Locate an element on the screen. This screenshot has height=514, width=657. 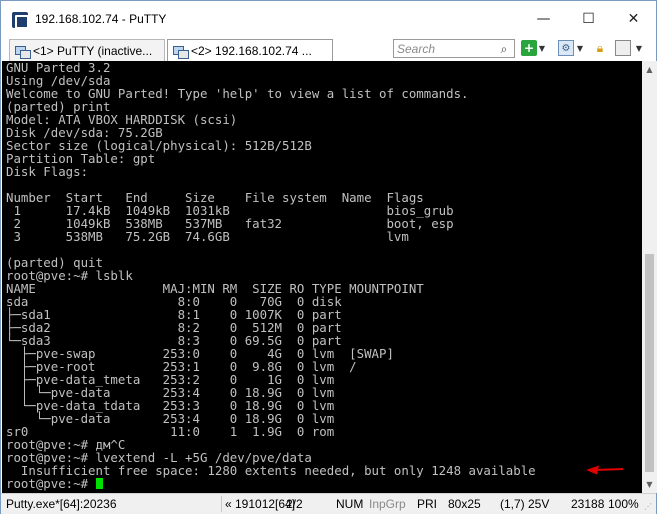
status-zoom: 100% is located at coordinates (623, 504).